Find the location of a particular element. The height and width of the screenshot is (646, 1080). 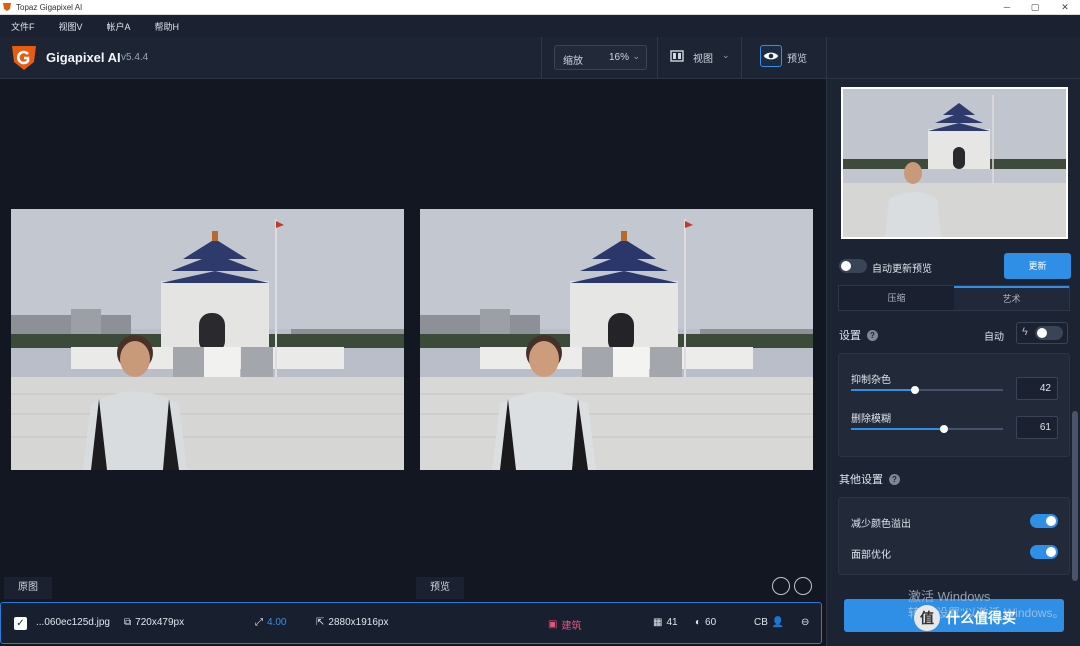

face-tools is located at coordinates (792, 586).